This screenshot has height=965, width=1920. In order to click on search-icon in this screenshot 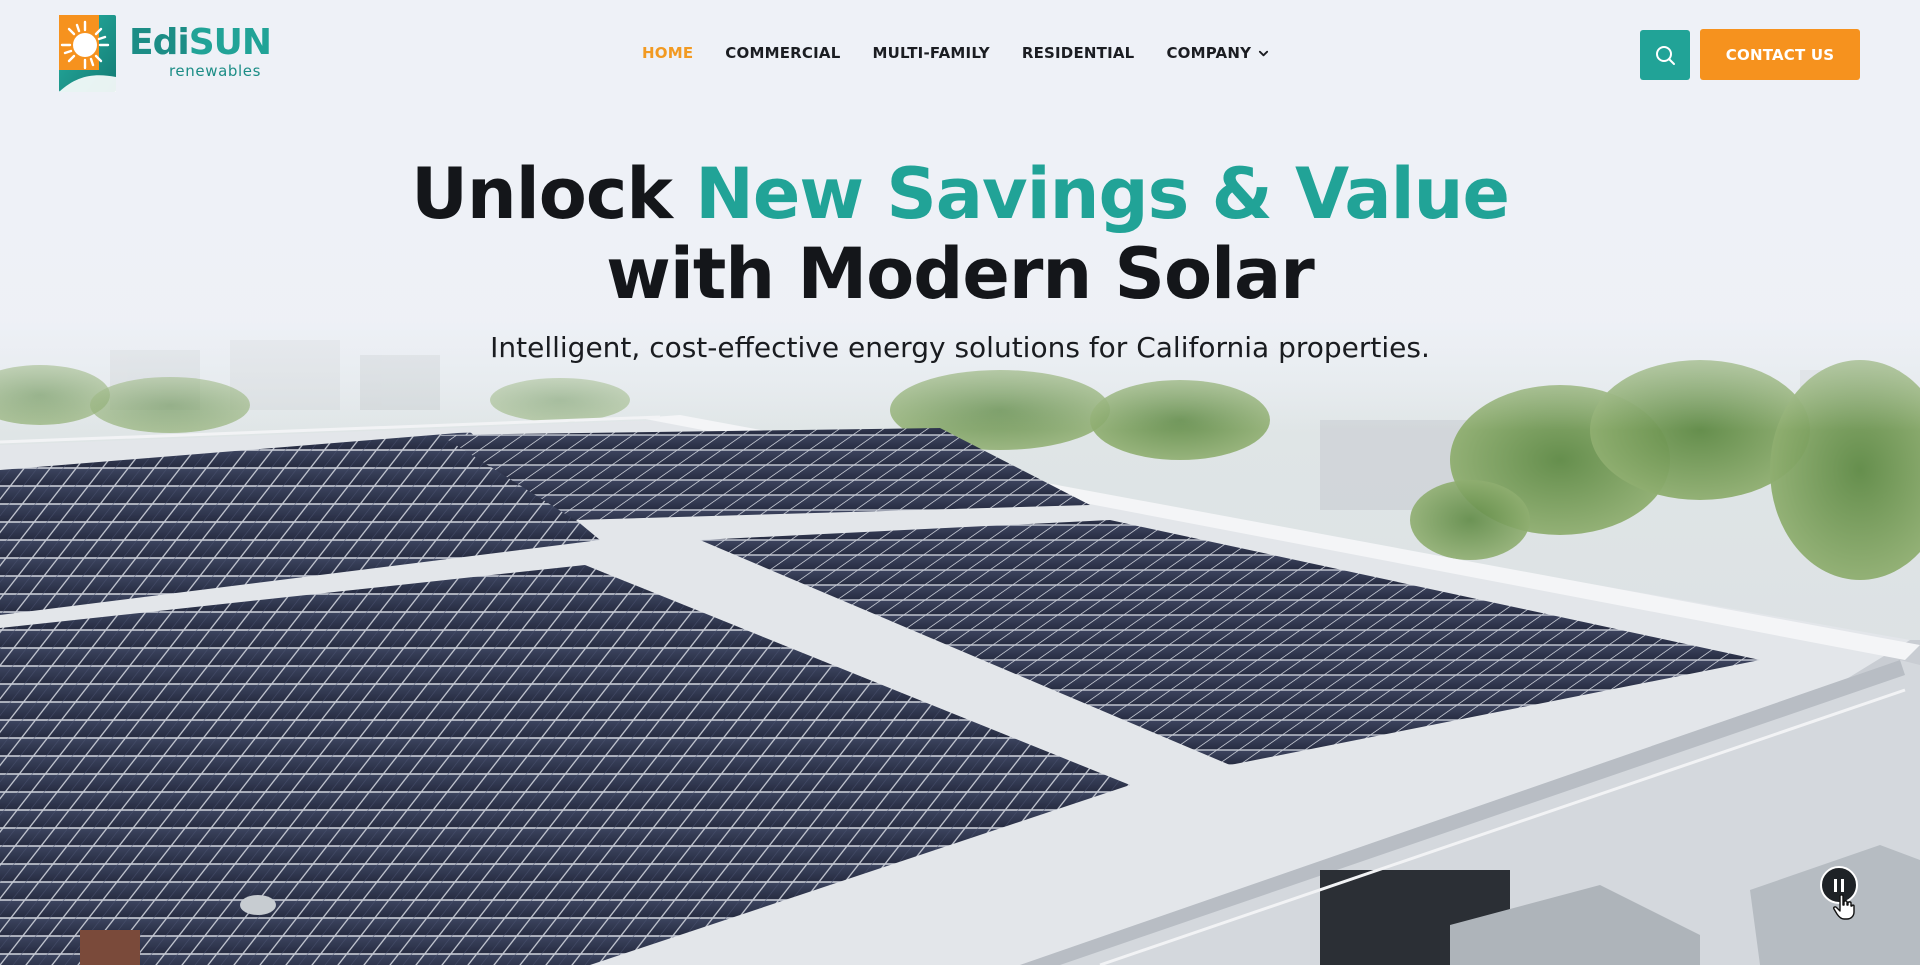, I will do `click(1665, 55)`.